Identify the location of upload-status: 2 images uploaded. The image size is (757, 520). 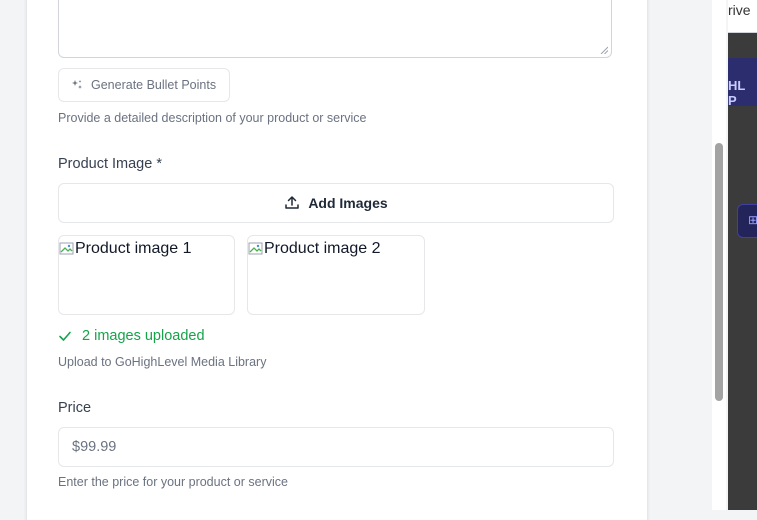
(131, 336).